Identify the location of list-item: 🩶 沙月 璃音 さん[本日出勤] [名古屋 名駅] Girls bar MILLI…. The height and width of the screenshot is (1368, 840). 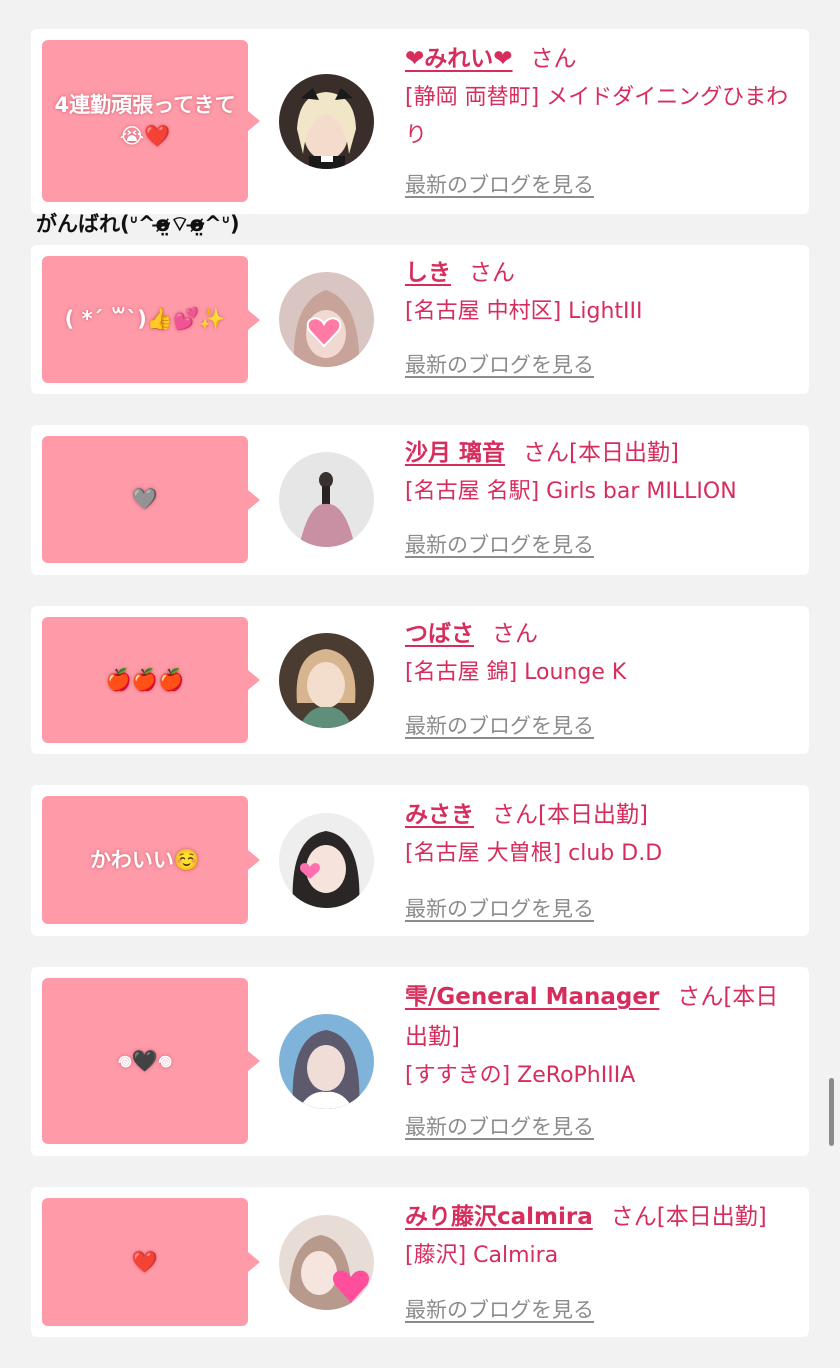
(420, 500).